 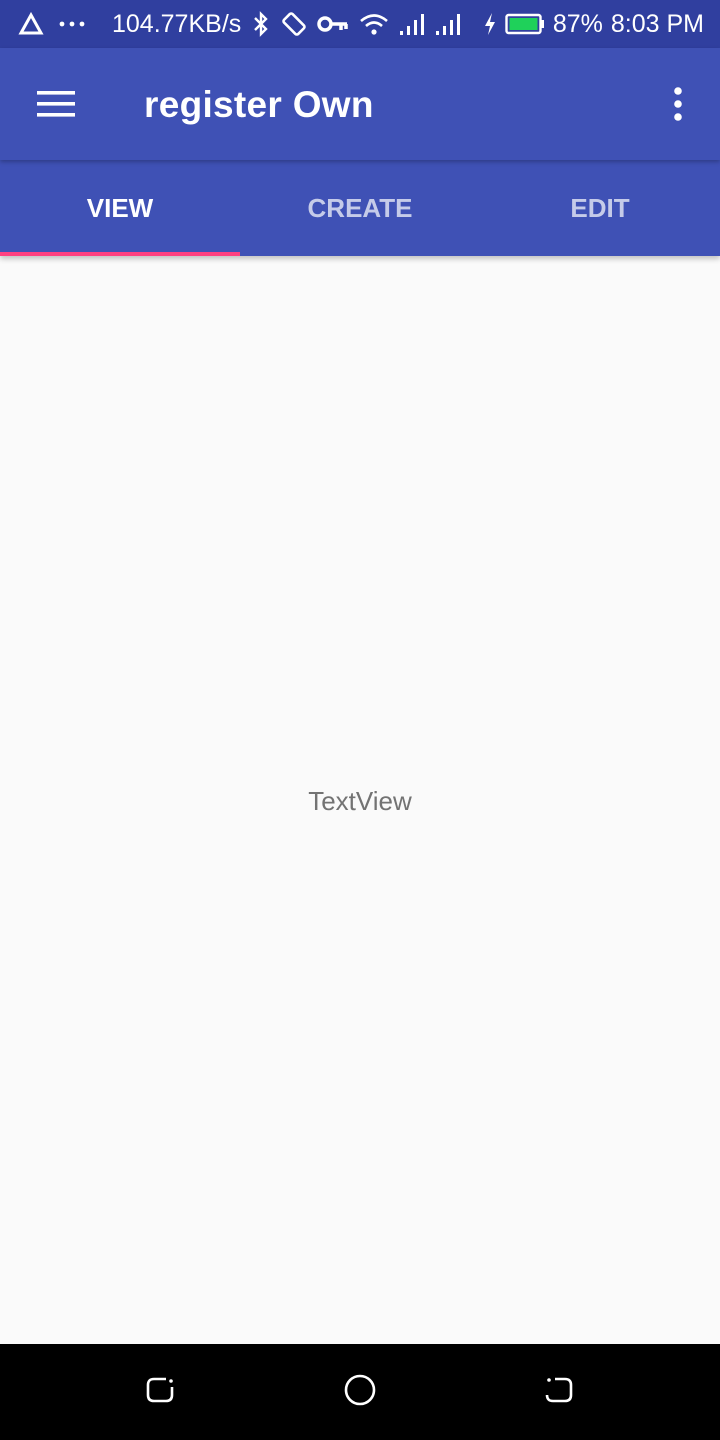 I want to click on hamburger-menu-icon, so click(x=56, y=106).